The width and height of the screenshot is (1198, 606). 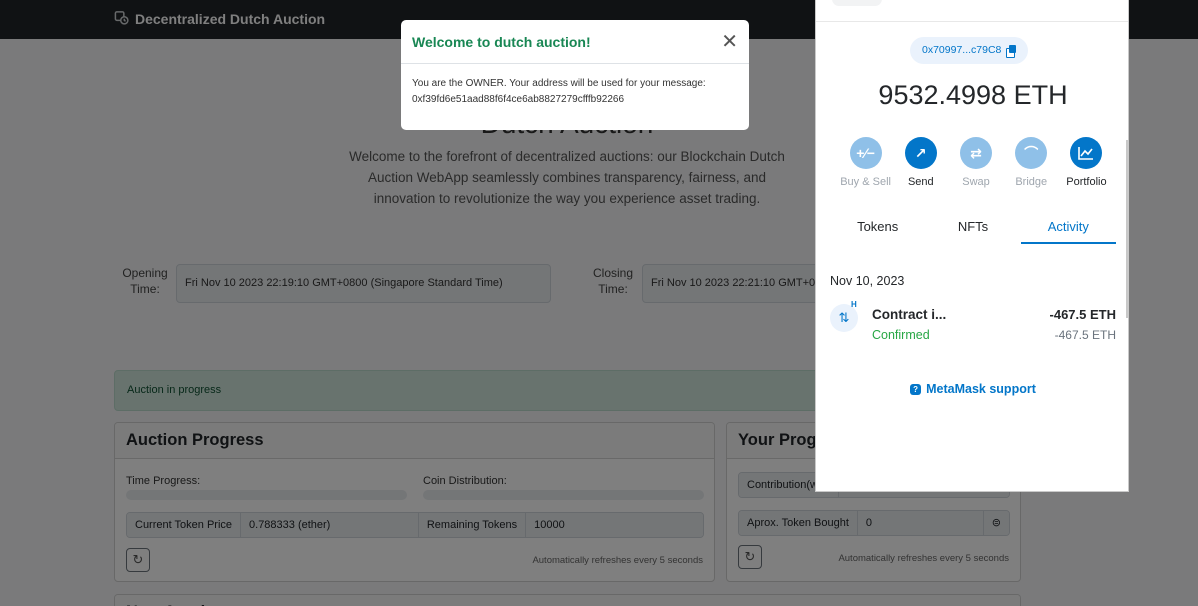 I want to click on transaction-amount: -467.5 ETH, so click(x=1082, y=314).